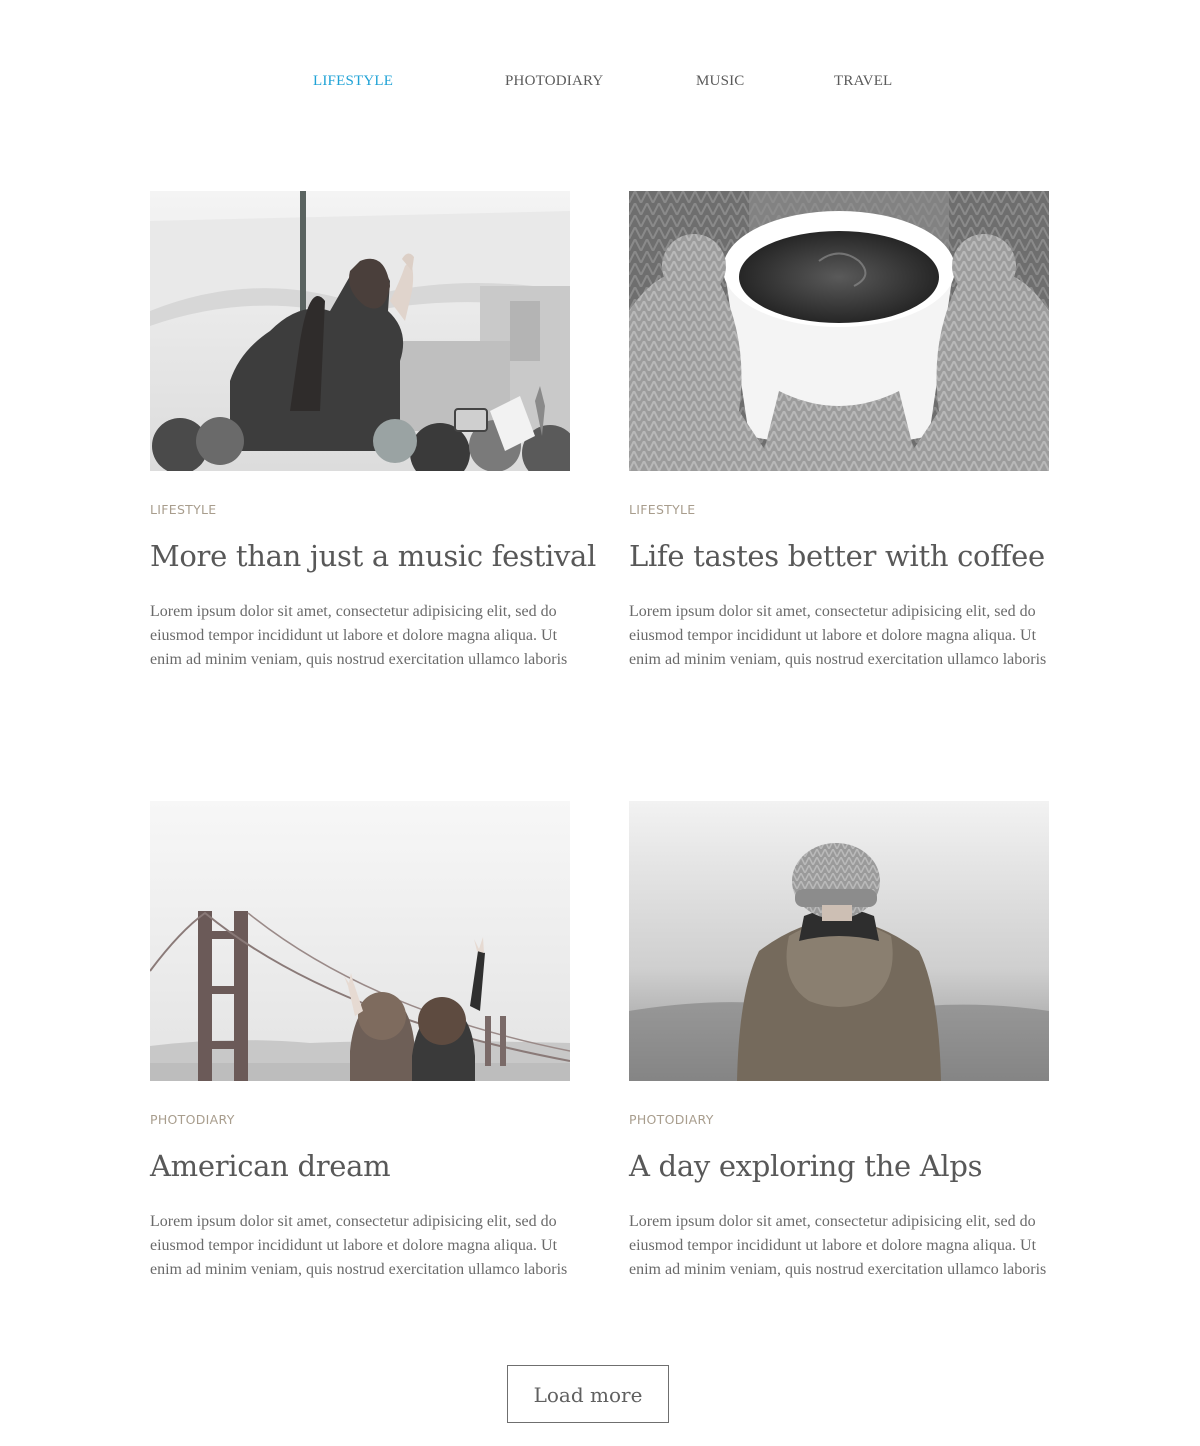  Describe the element at coordinates (554, 81) in the screenshot. I see `nav-item-photodiary: PHOTODIARY` at that location.